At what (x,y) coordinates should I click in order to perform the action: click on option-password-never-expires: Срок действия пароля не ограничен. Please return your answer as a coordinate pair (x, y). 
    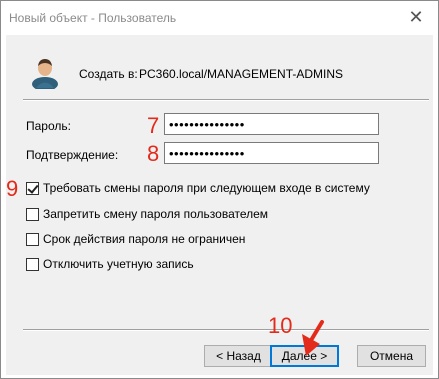
    Looking at the image, I should click on (135, 239).